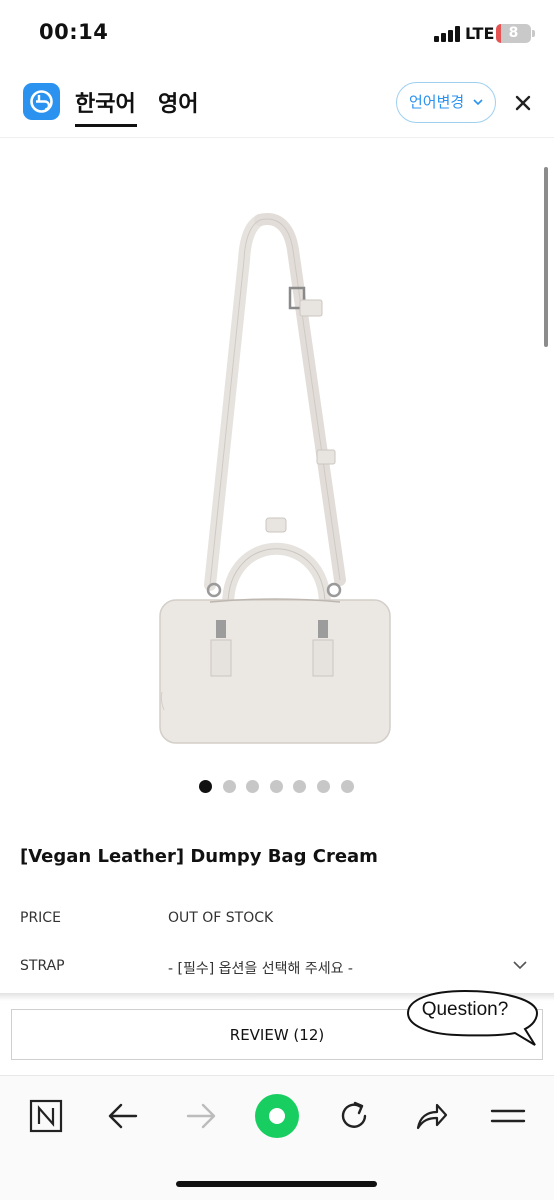 This screenshot has height=1200, width=554. What do you see at coordinates (431, 1116) in the screenshot?
I see `share-icon` at bounding box center [431, 1116].